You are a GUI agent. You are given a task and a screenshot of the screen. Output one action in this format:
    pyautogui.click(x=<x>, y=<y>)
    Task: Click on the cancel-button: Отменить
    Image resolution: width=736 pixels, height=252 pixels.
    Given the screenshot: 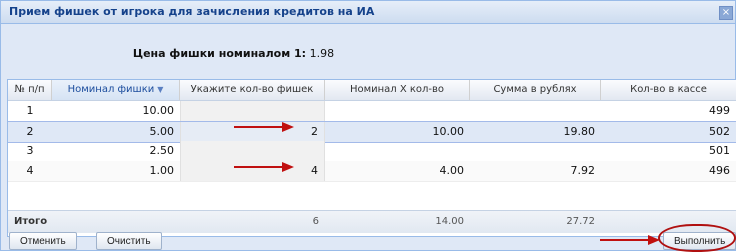 What is the action you would take?
    pyautogui.click(x=43, y=241)
    